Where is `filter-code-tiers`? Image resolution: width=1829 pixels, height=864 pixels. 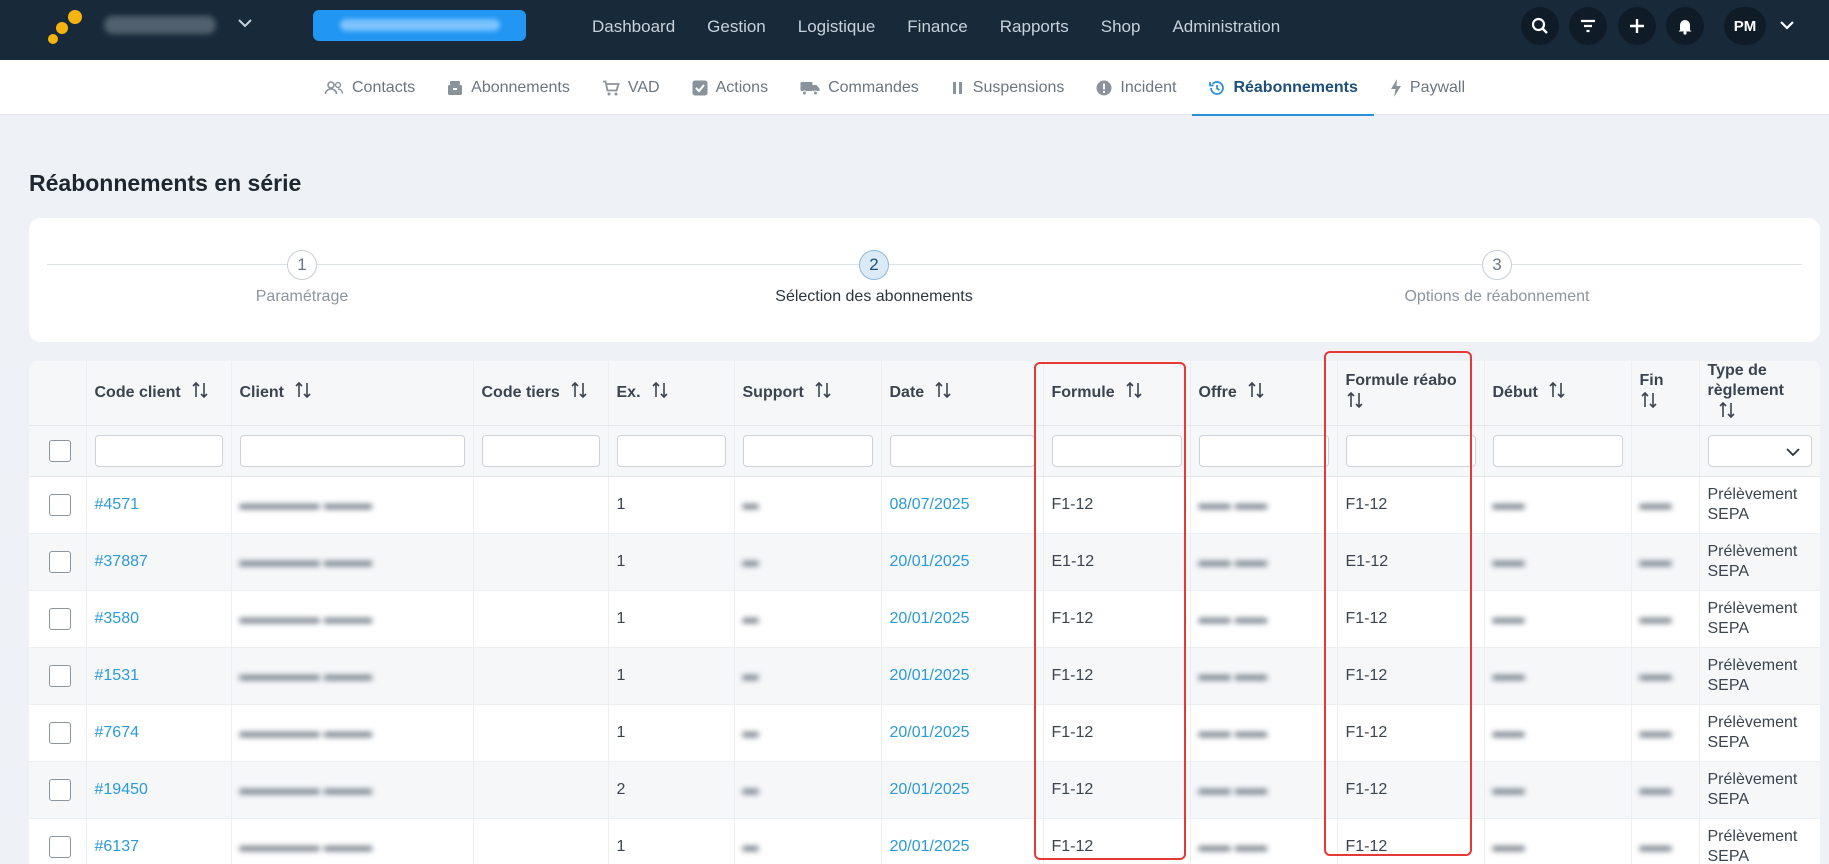 filter-code-tiers is located at coordinates (540, 451).